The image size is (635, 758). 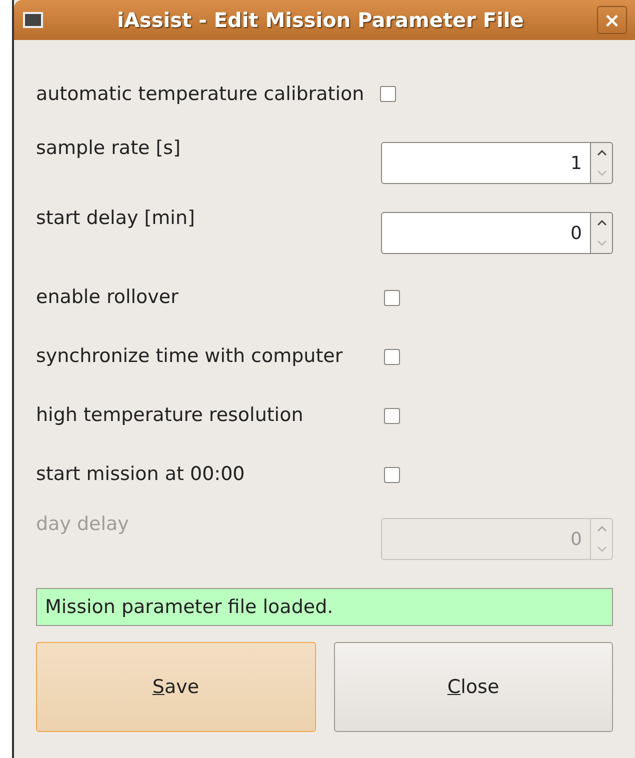 What do you see at coordinates (115, 218) in the screenshot?
I see `field-label: start delay [min]` at bounding box center [115, 218].